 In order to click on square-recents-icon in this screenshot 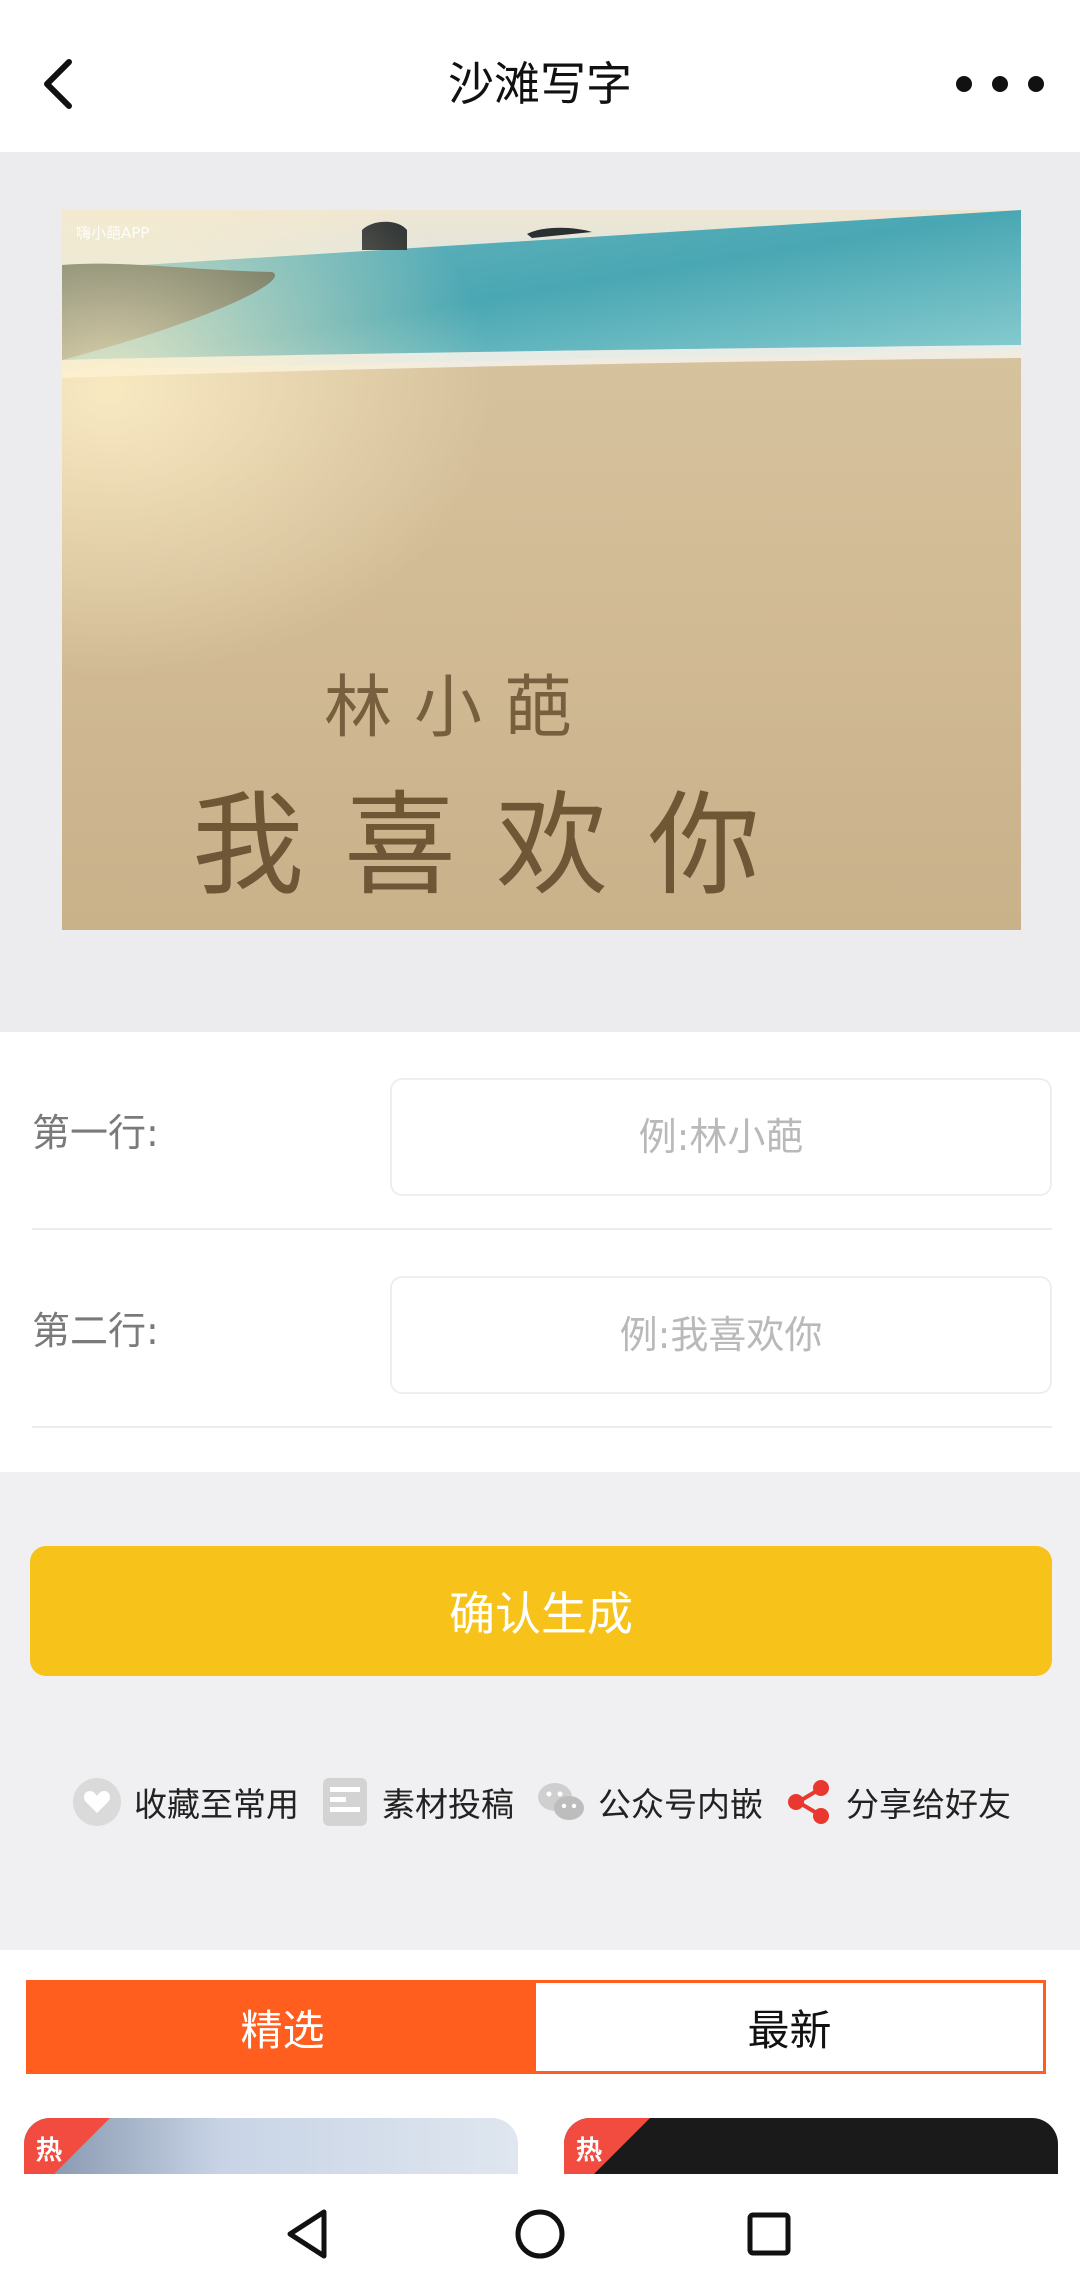, I will do `click(769, 2234)`.